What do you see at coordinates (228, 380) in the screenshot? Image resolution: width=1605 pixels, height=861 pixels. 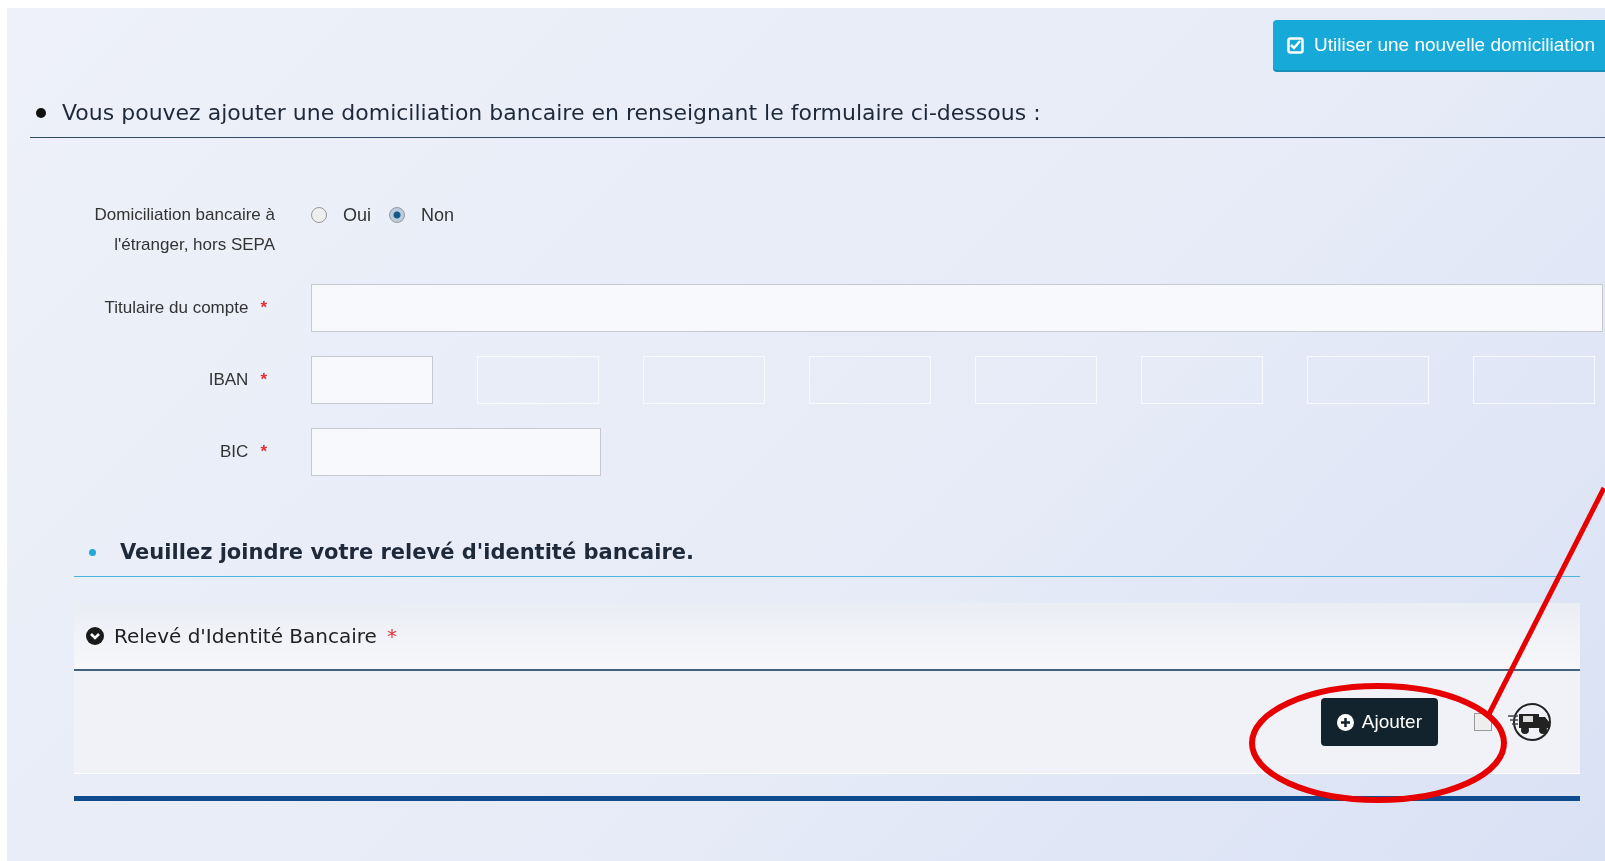 I see `field-label: IBAN` at bounding box center [228, 380].